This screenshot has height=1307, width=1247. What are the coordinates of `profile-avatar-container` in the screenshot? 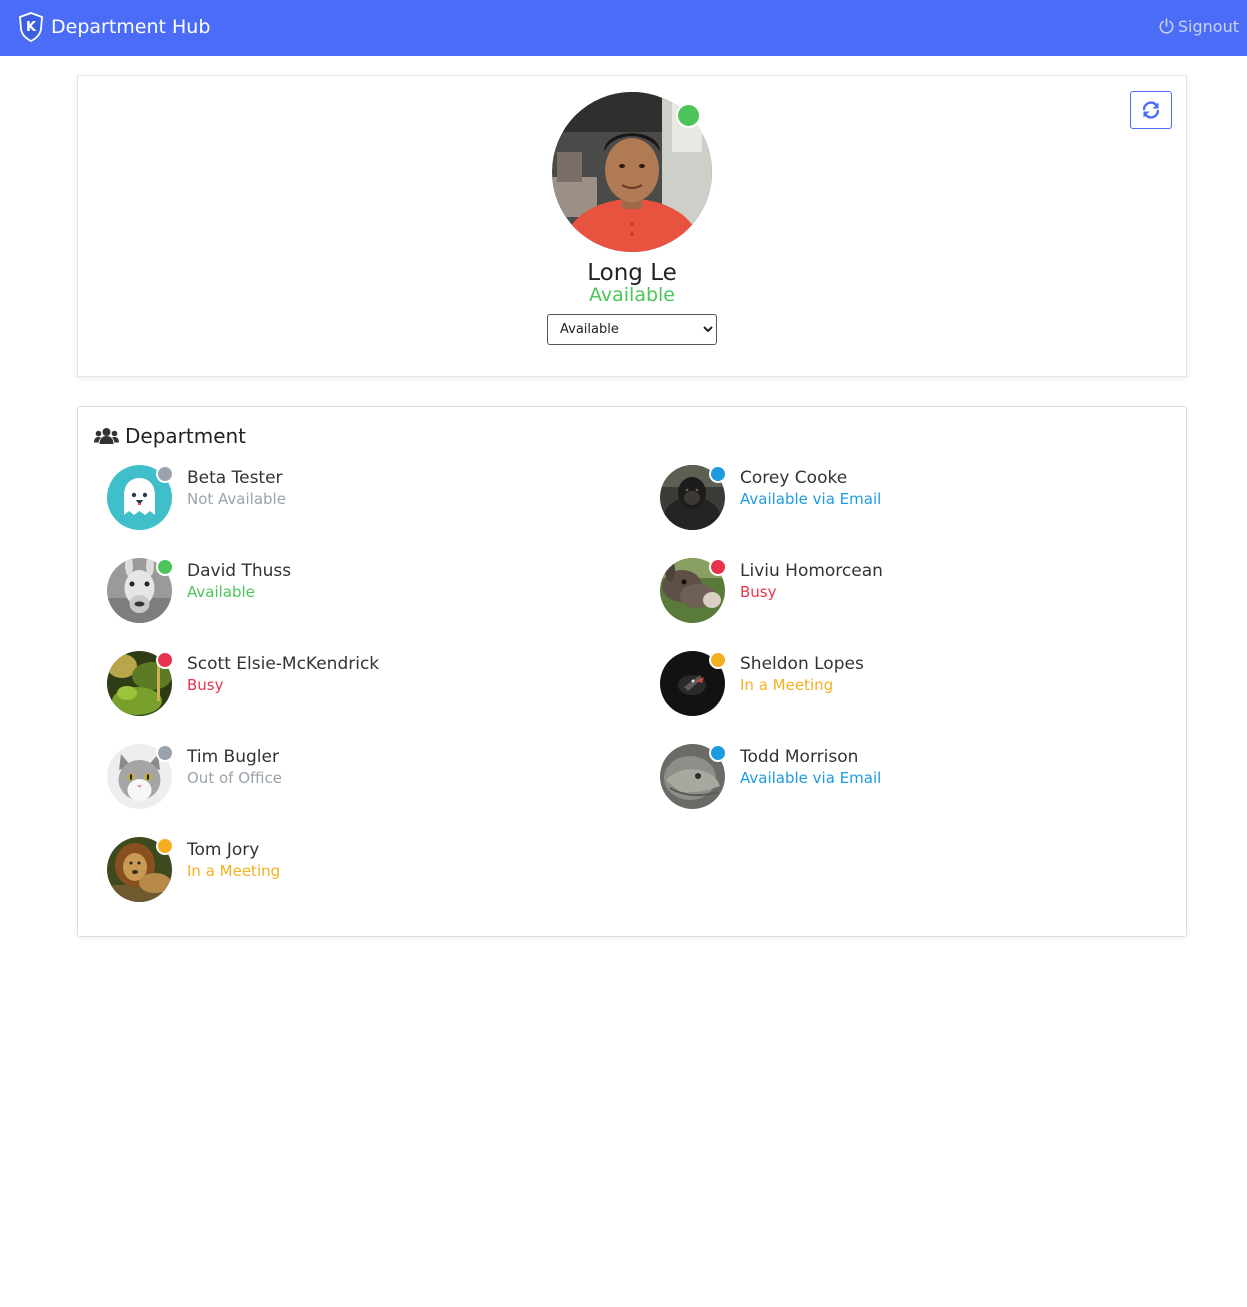 It's located at (633, 173).